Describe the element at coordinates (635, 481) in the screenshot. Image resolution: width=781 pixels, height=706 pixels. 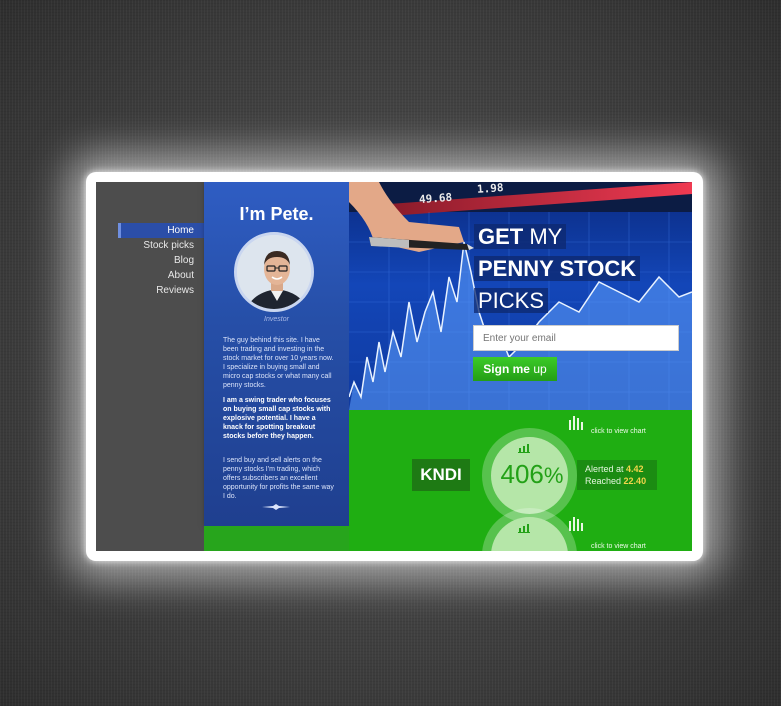
I see `reached-value: 22.40` at that location.